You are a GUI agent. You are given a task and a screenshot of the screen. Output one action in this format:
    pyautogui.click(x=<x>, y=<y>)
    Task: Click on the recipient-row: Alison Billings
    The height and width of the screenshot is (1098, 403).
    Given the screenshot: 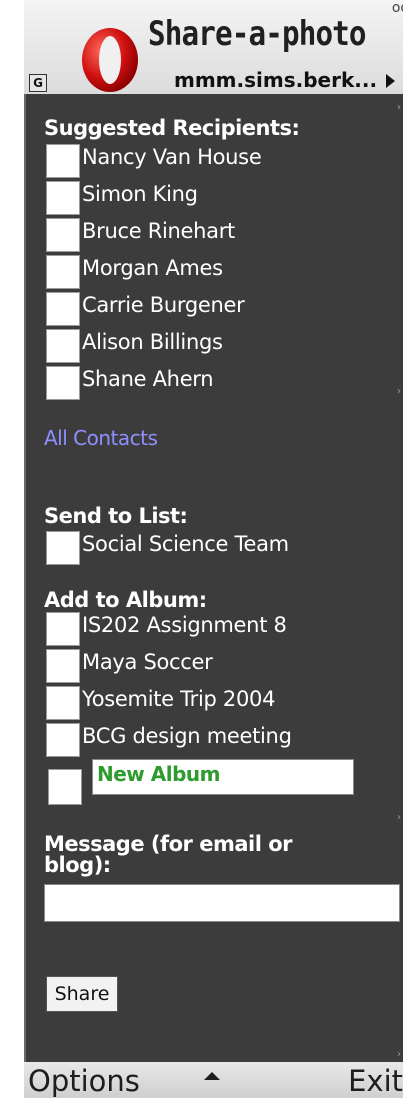 What is the action you would take?
    pyautogui.click(x=216, y=346)
    